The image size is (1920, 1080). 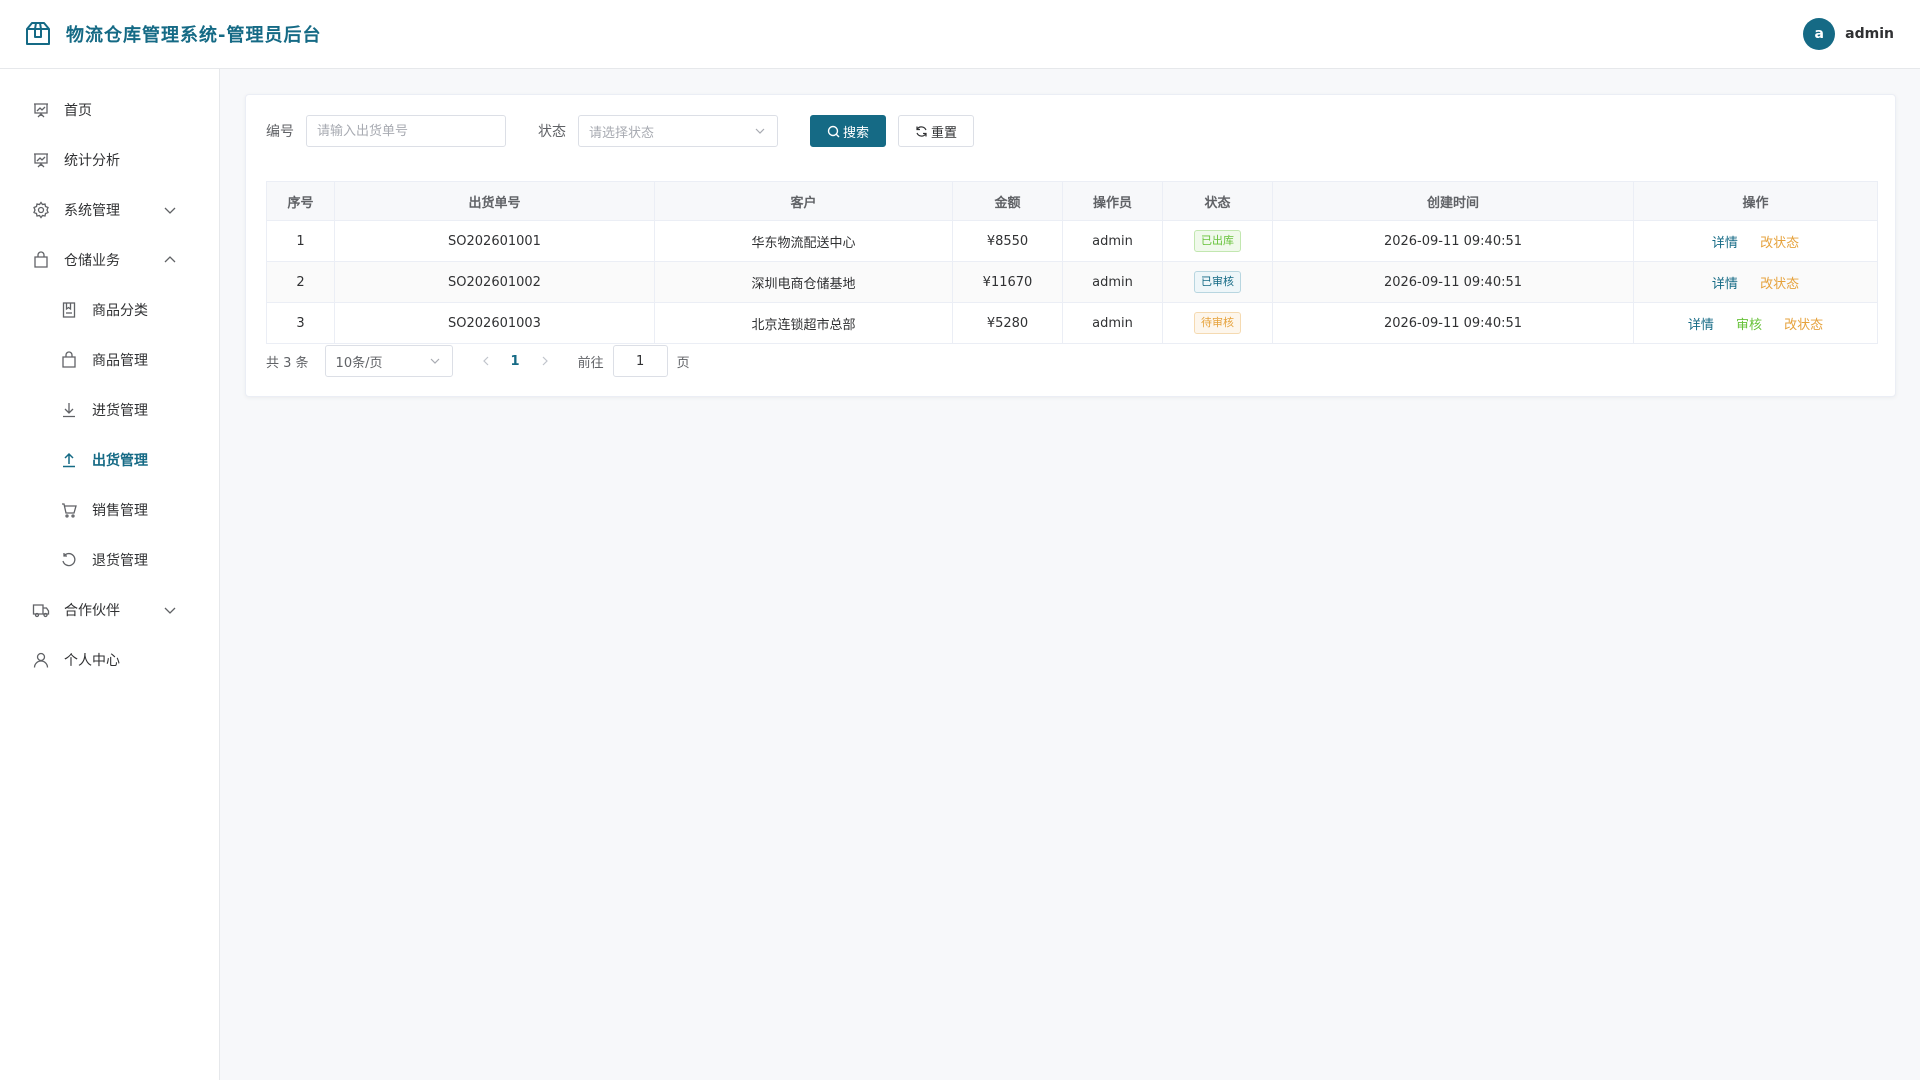 I want to click on sidebar-item-home: 首页, so click(x=109, y=110).